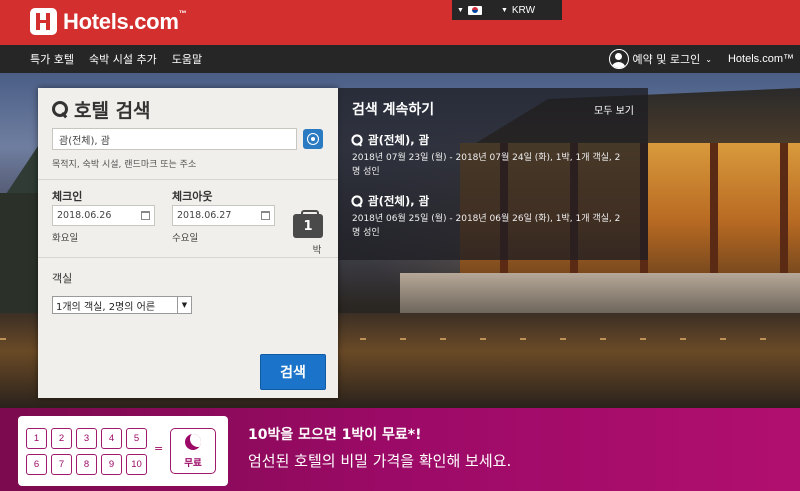 The image size is (800, 491). What do you see at coordinates (67, 196) in the screenshot?
I see `checkin-label: 체크인` at bounding box center [67, 196].